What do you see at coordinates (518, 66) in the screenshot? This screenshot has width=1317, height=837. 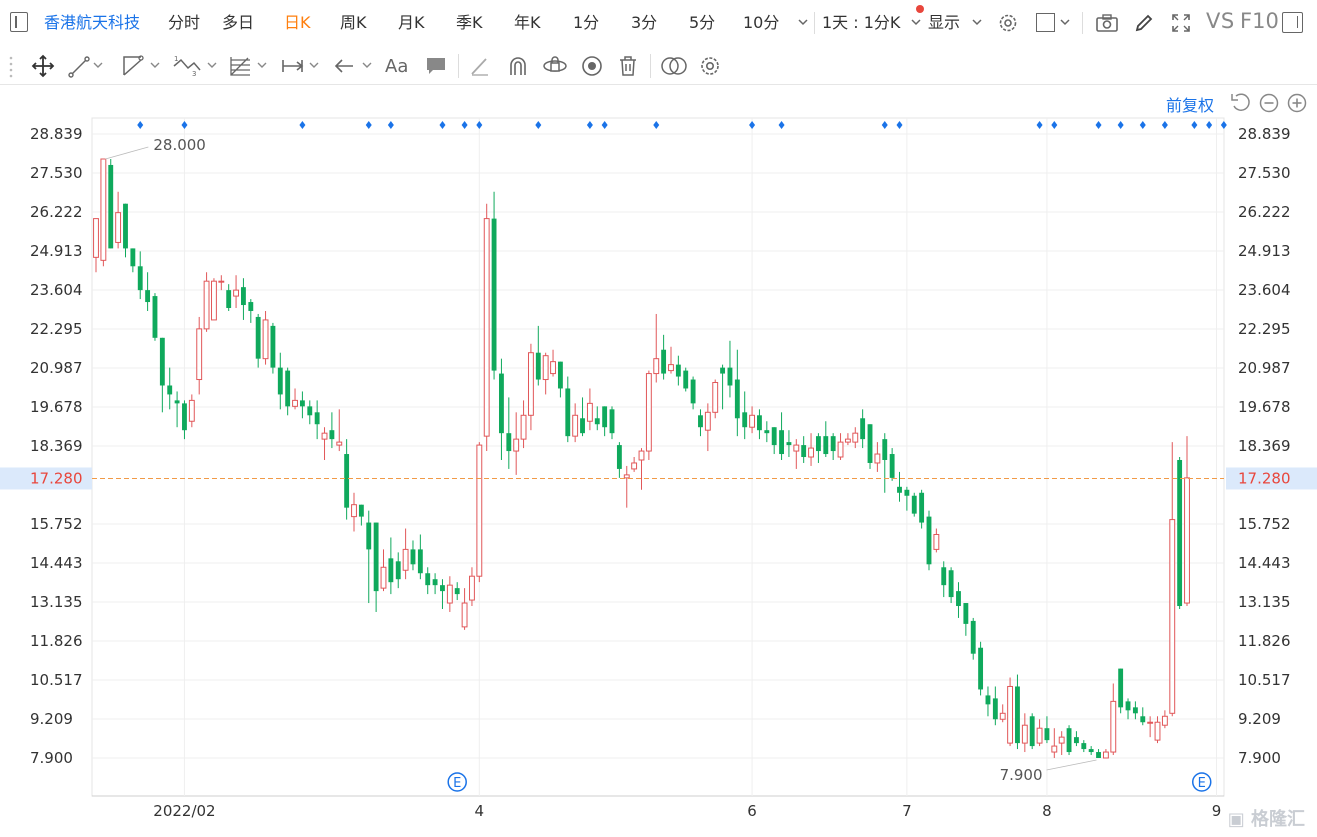 I see `magnet-icon` at bounding box center [518, 66].